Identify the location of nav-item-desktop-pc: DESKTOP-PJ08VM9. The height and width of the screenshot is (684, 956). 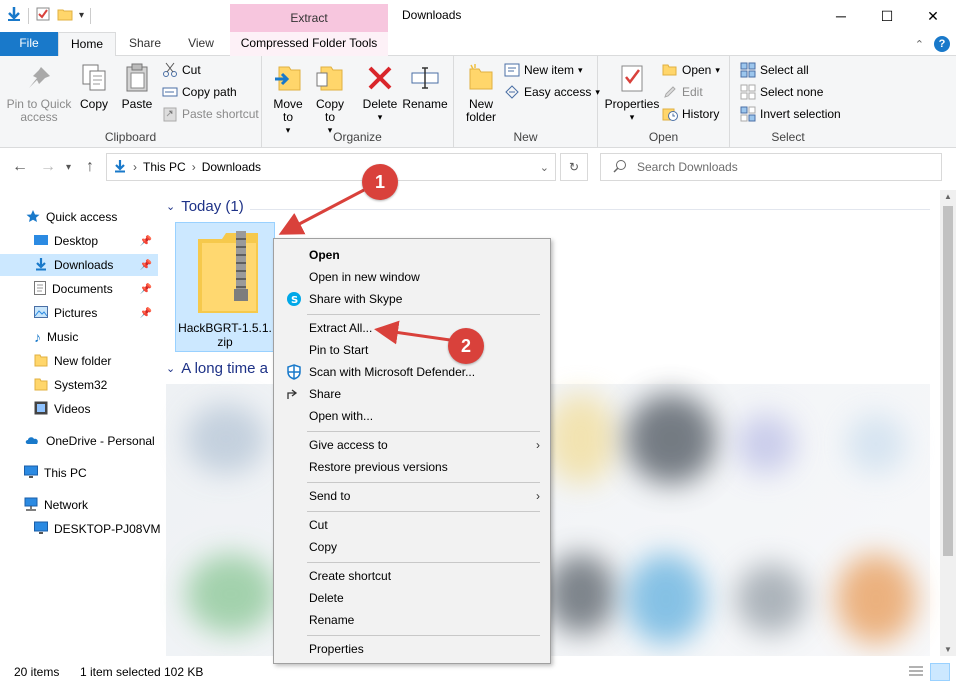
(83, 529).